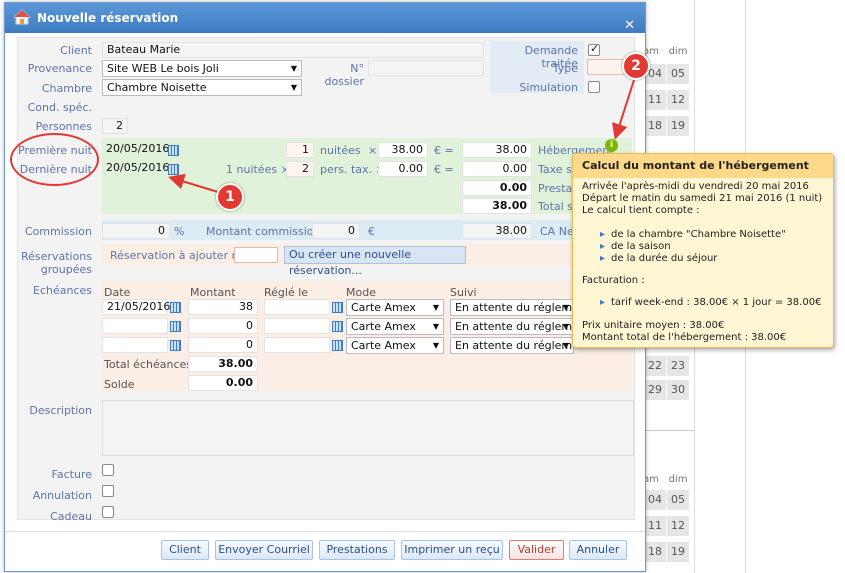 Image resolution: width=845 pixels, height=573 pixels. I want to click on col-suivi-header: Suivi, so click(463, 292).